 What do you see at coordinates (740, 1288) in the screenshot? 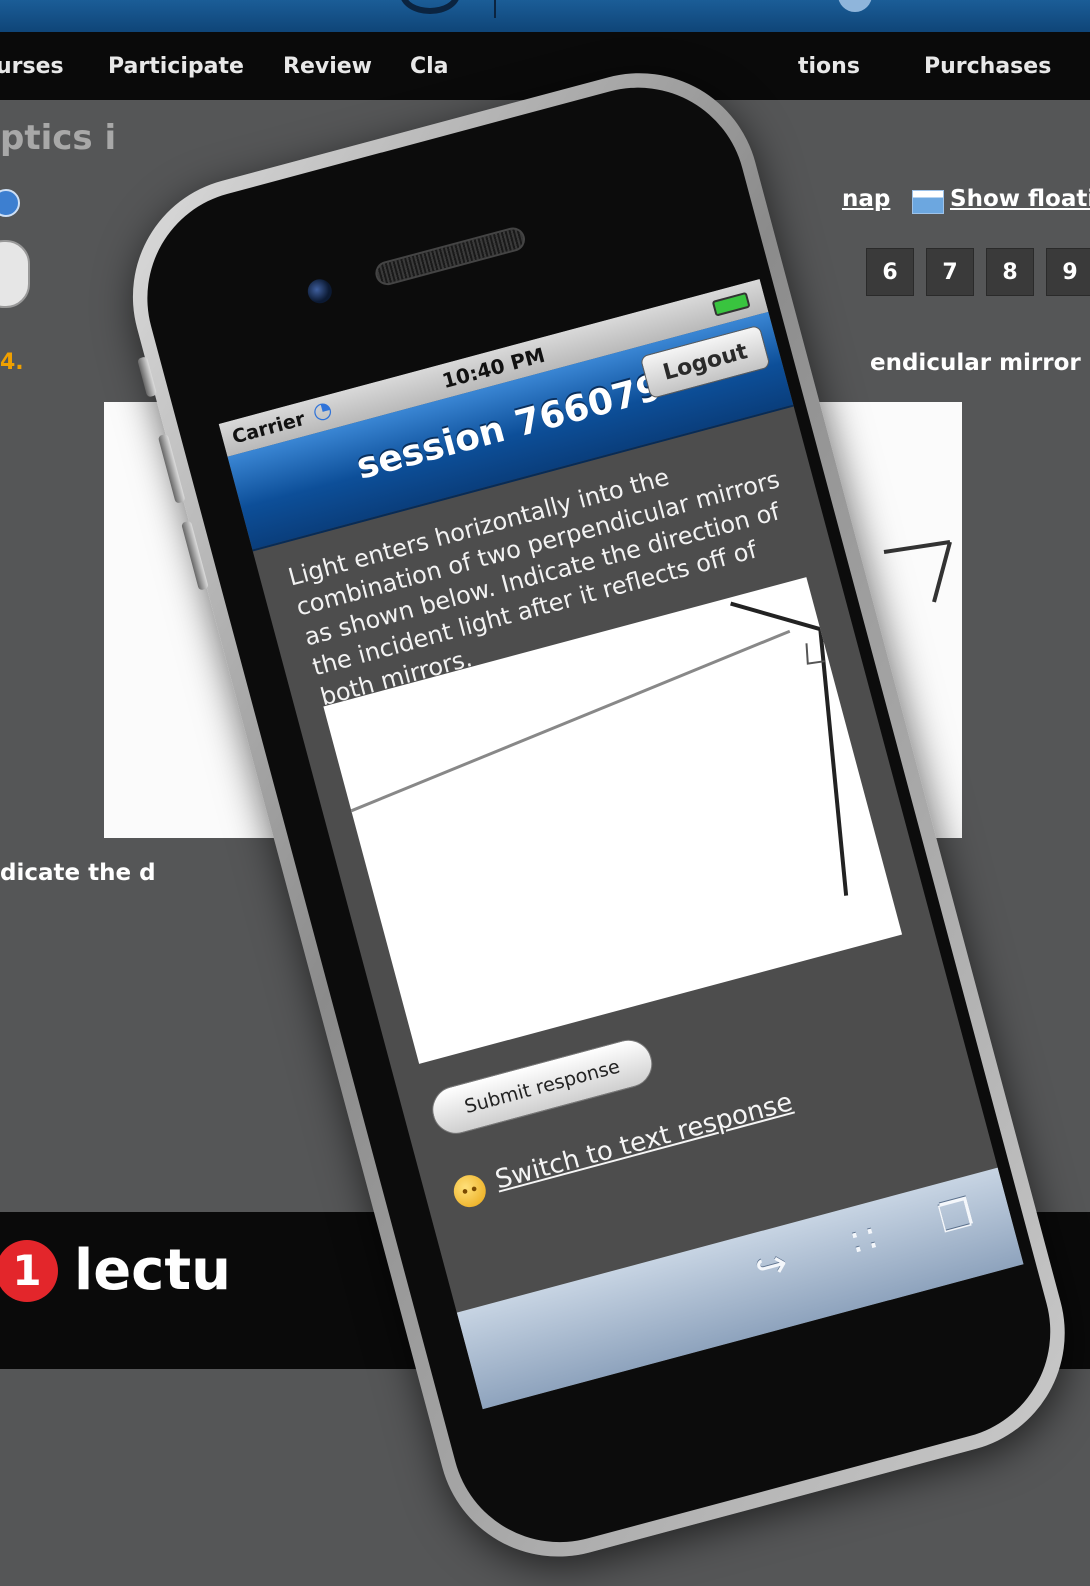
I see `browser-toolbar: ↪ ∷ ❐` at bounding box center [740, 1288].